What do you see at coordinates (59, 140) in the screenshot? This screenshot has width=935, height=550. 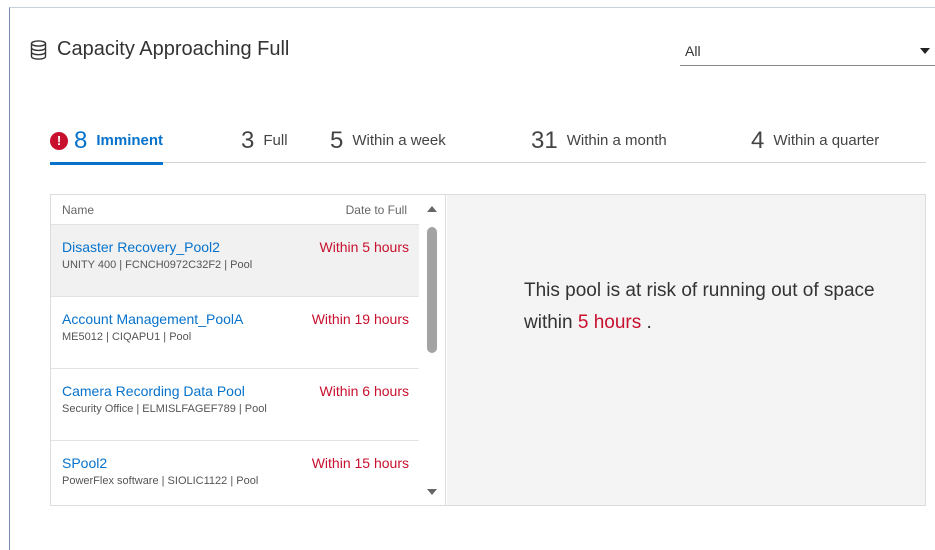 I see `alert-icon: !` at bounding box center [59, 140].